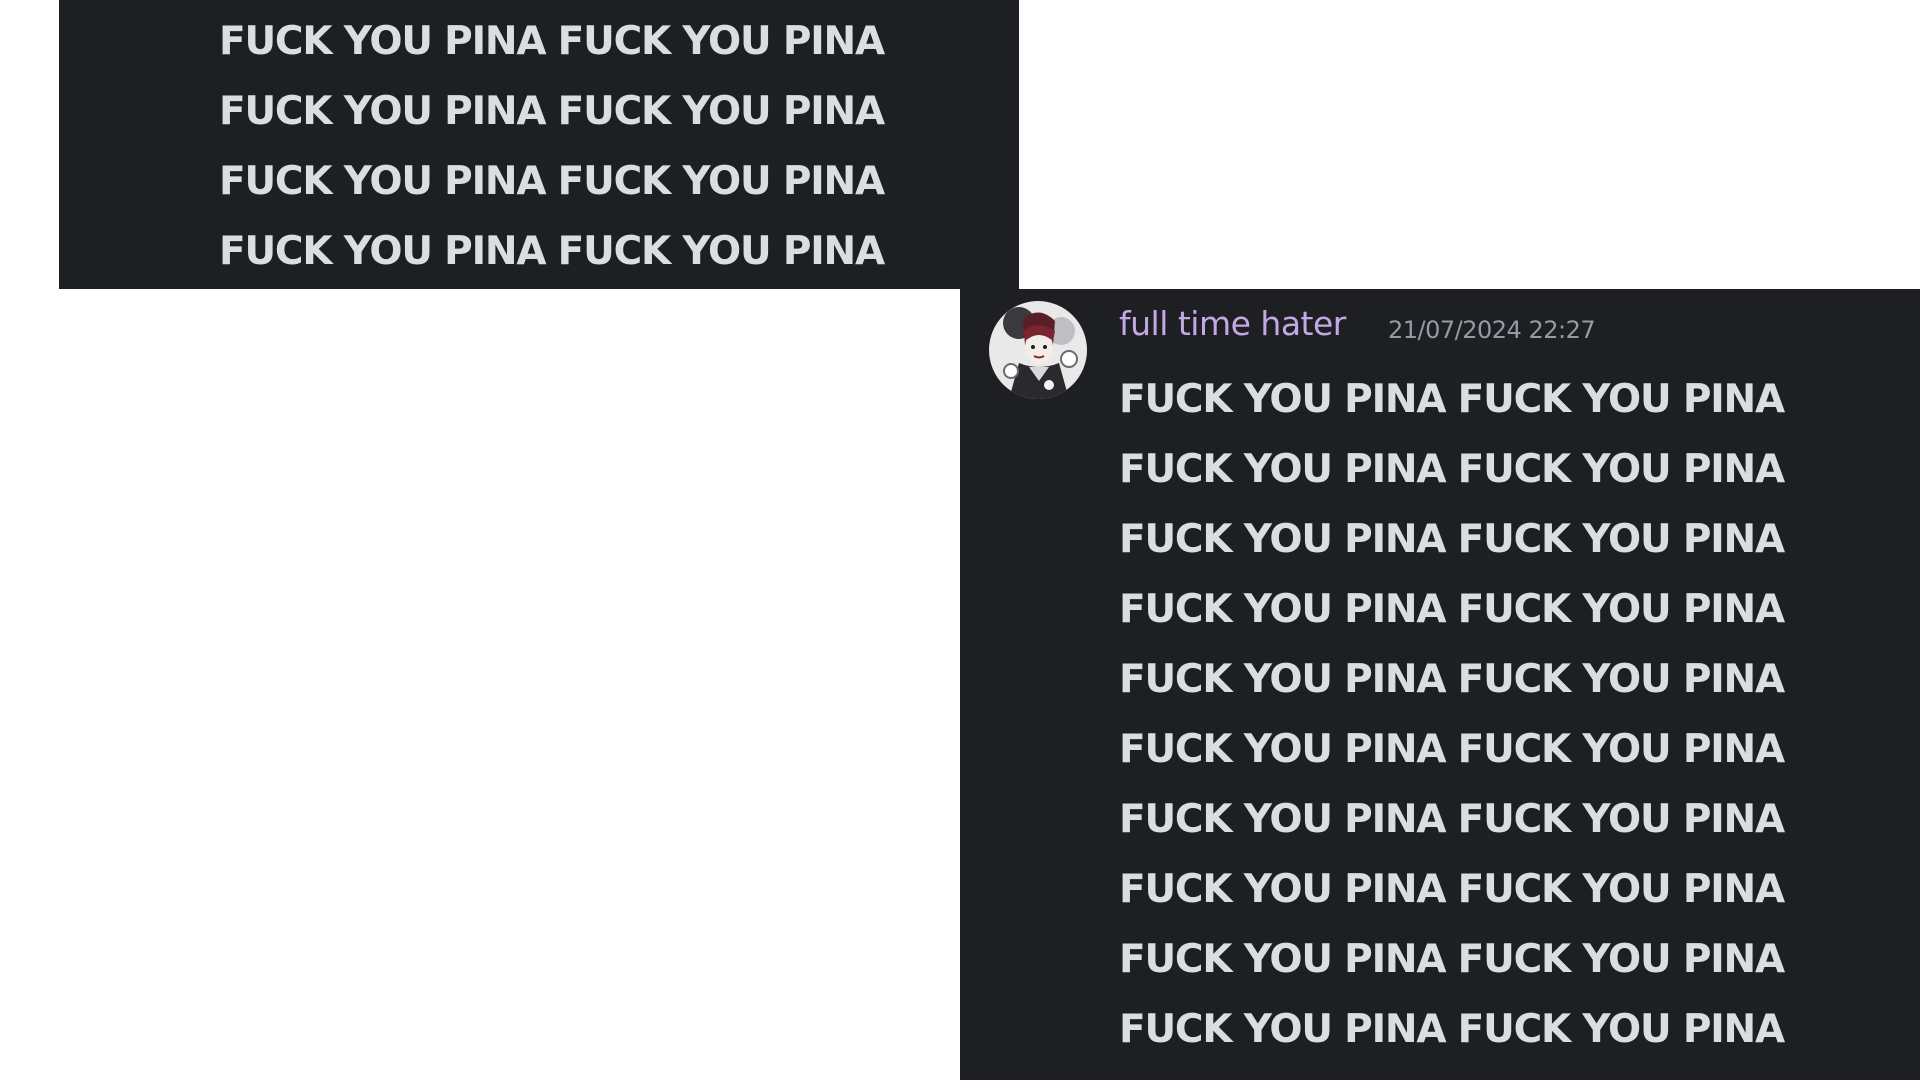 This screenshot has width=1920, height=1080. Describe the element at coordinates (1492, 330) in the screenshot. I see `message-timestamp: 21/07/2024 22:27` at that location.